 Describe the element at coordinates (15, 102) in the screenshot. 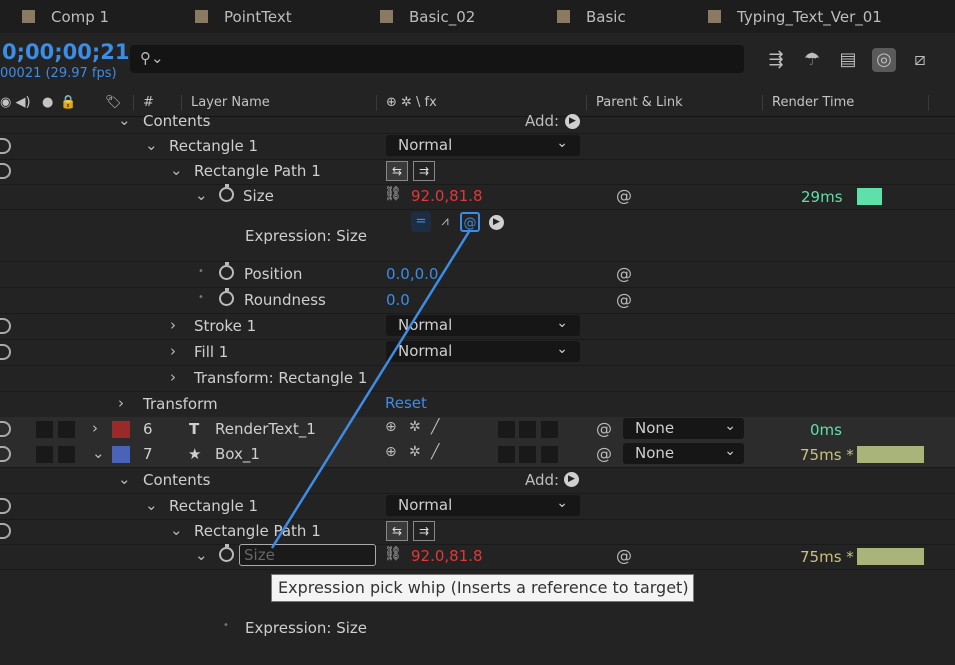

I see `eye-column-icon: ◉ ◀)` at that location.